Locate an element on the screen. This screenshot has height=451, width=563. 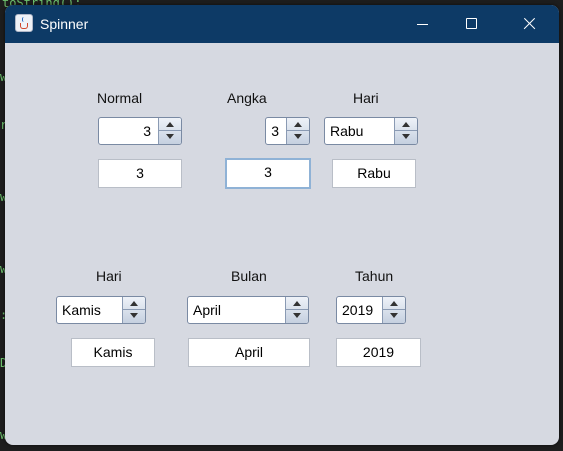
minimize-button is located at coordinates (422, 24).